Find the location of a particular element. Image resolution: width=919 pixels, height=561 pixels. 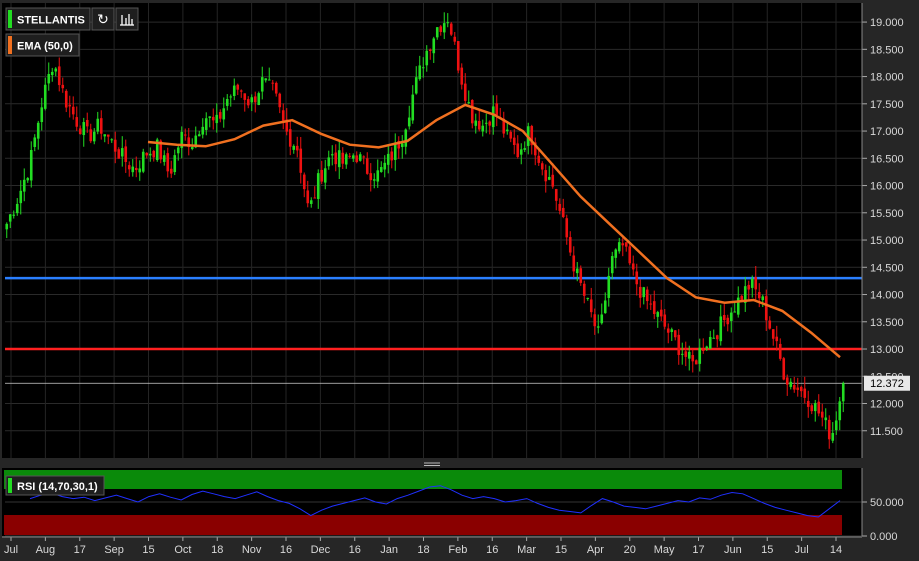

price-tick-label: 19.000 is located at coordinates (887, 23).